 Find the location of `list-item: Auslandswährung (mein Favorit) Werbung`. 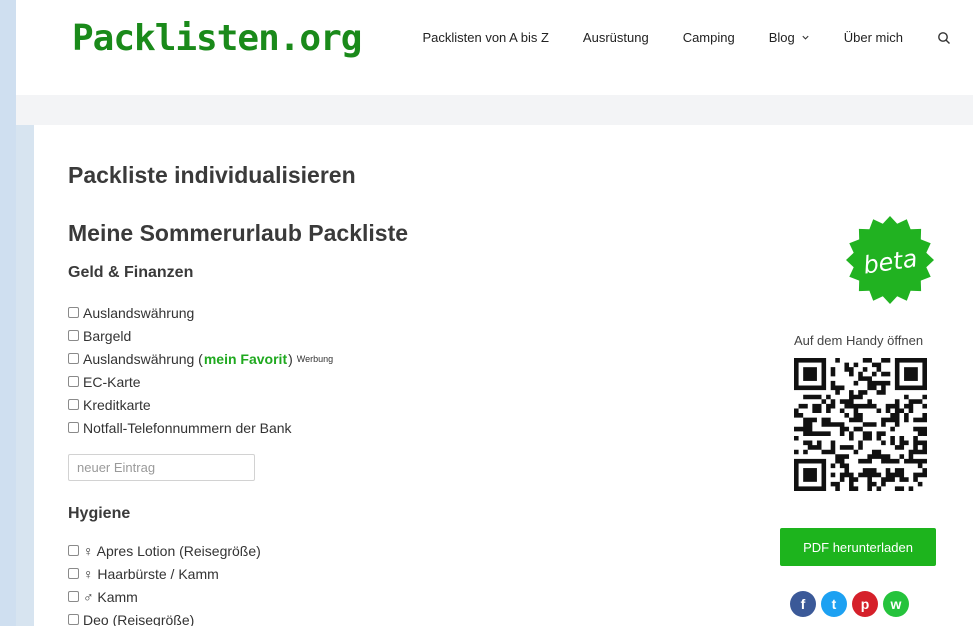

list-item: Auslandswährung (mein Favorit) Werbung is located at coordinates (200, 358).